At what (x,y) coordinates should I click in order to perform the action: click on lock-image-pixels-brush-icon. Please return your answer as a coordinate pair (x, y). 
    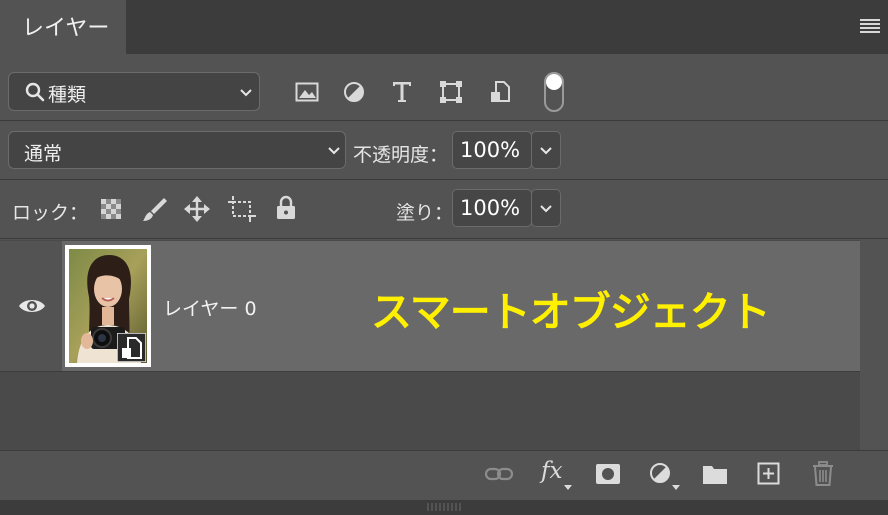
    Looking at the image, I should click on (155, 209).